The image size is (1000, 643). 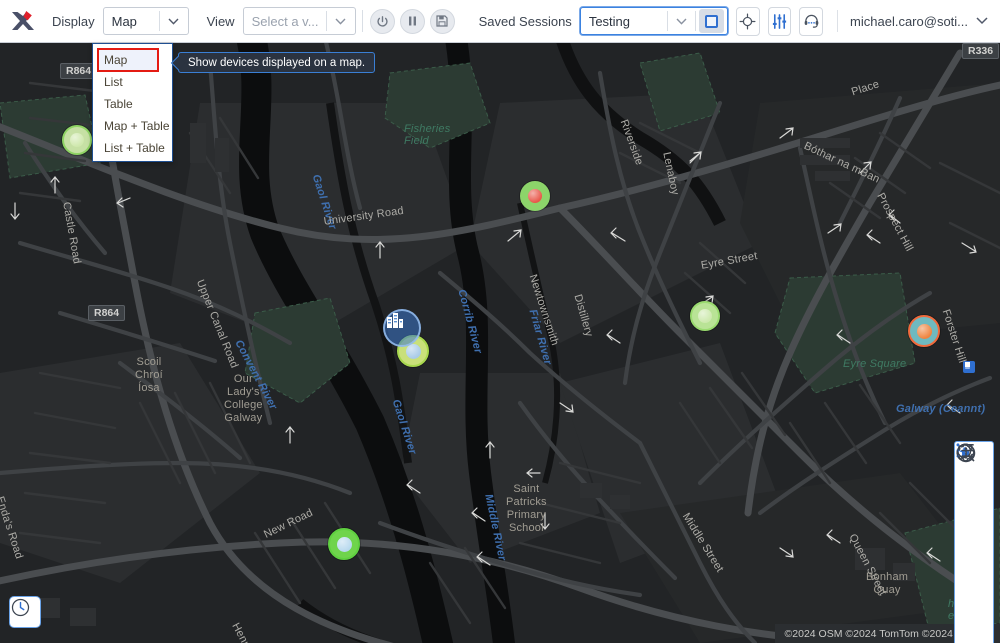 What do you see at coordinates (779, 21) in the screenshot?
I see `sliders-icon` at bounding box center [779, 21].